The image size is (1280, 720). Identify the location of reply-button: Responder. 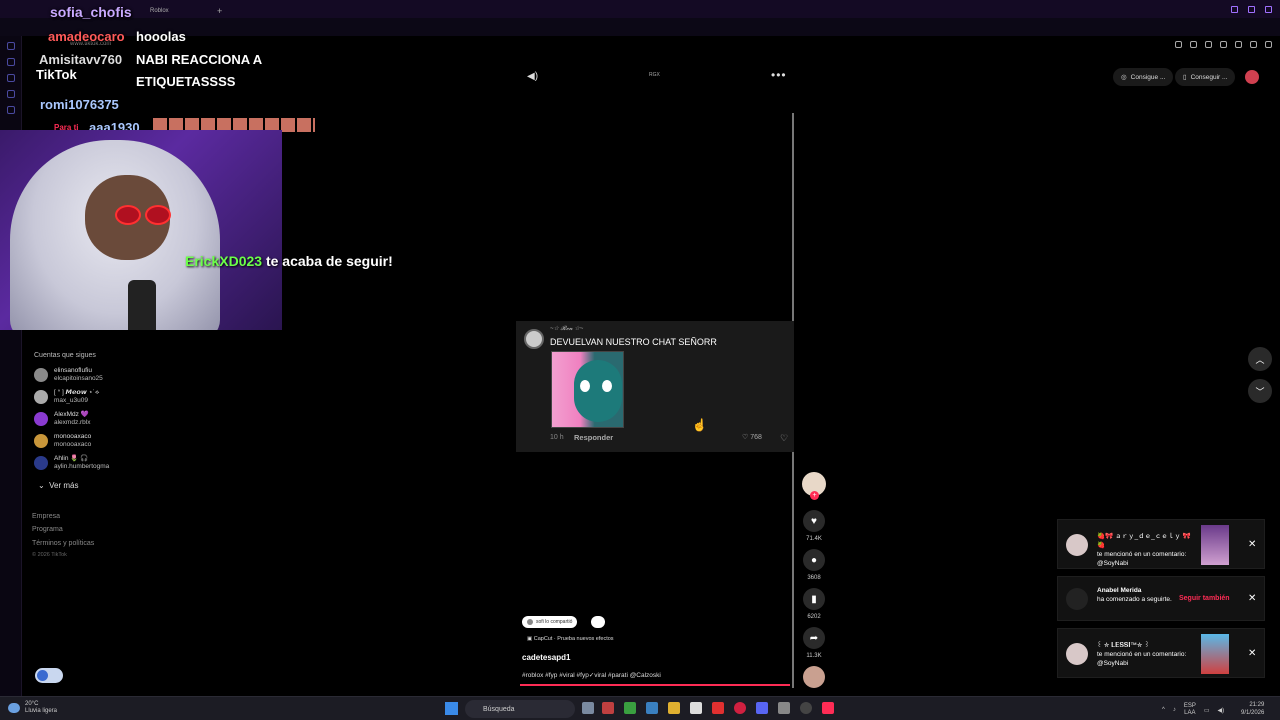
(593, 437).